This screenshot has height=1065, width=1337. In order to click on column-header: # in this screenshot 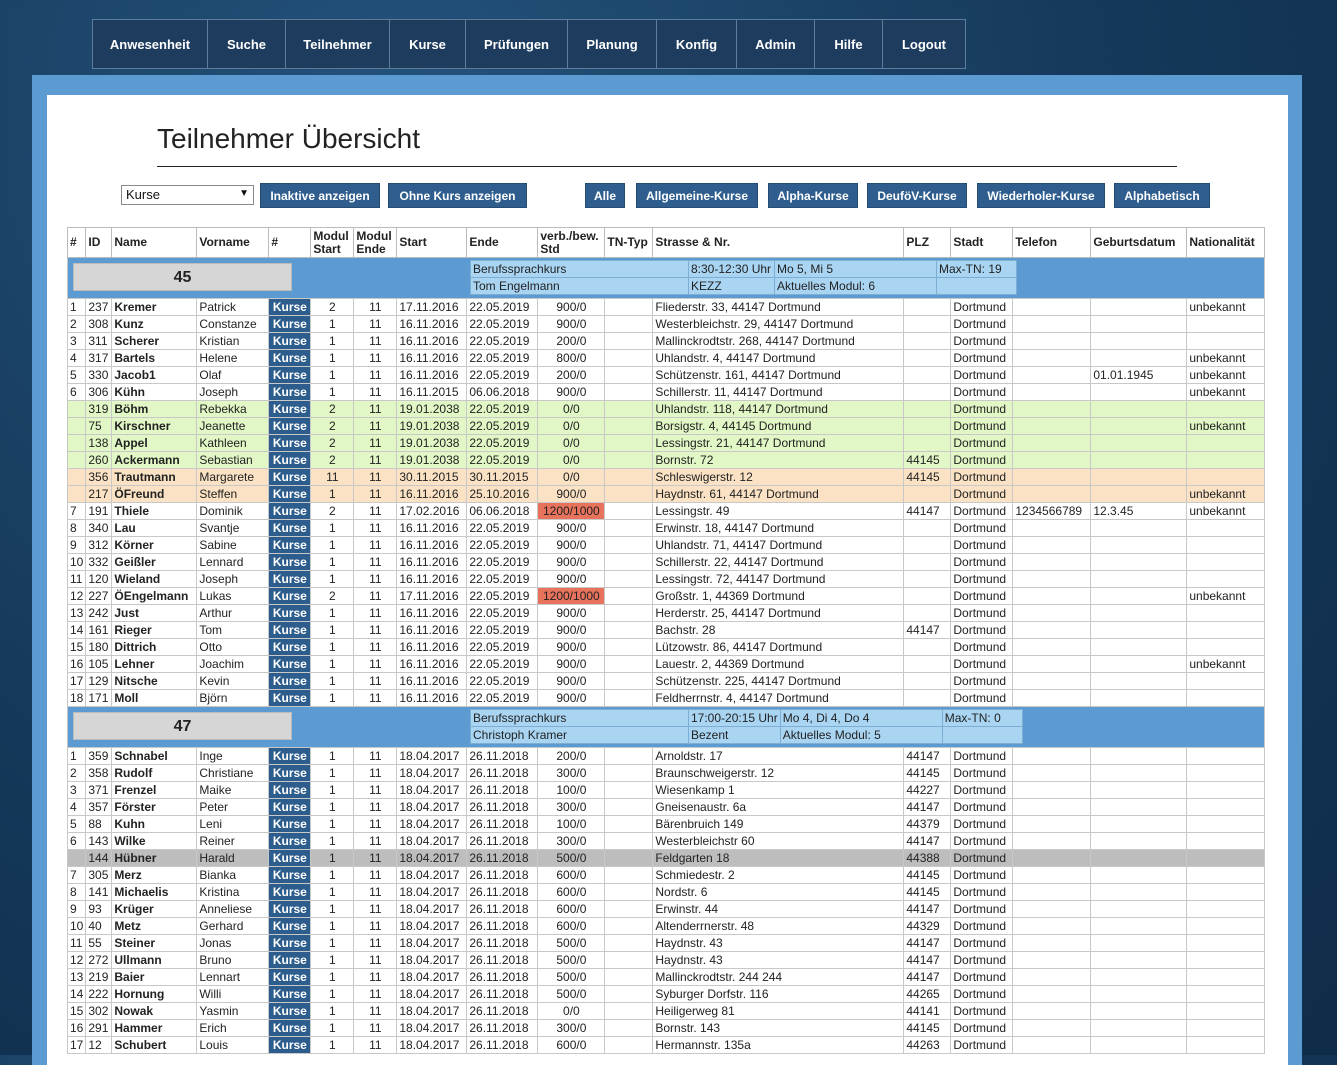, I will do `click(290, 242)`.